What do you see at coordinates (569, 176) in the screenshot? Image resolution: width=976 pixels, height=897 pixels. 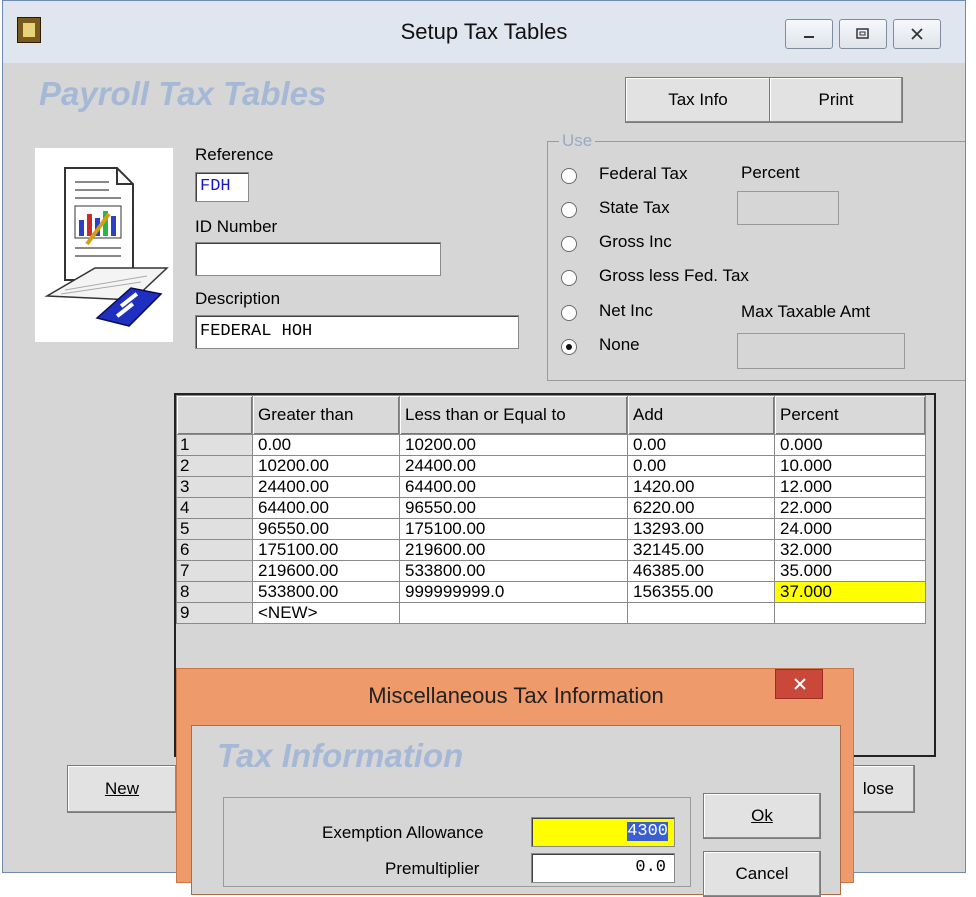 I see `radio-federal-tax` at bounding box center [569, 176].